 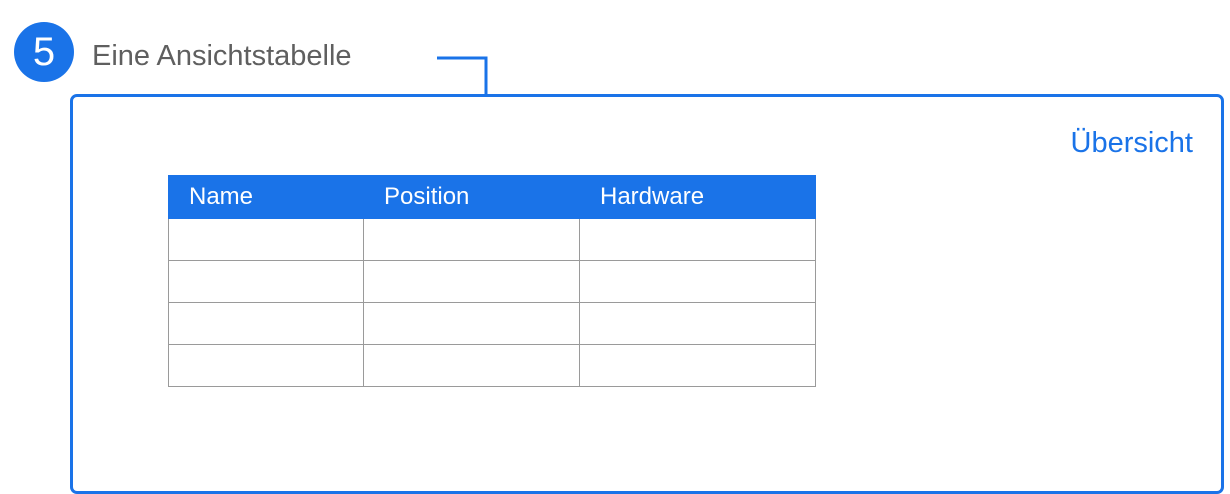 I want to click on column-header-hardware: Hardware, so click(x=697, y=197).